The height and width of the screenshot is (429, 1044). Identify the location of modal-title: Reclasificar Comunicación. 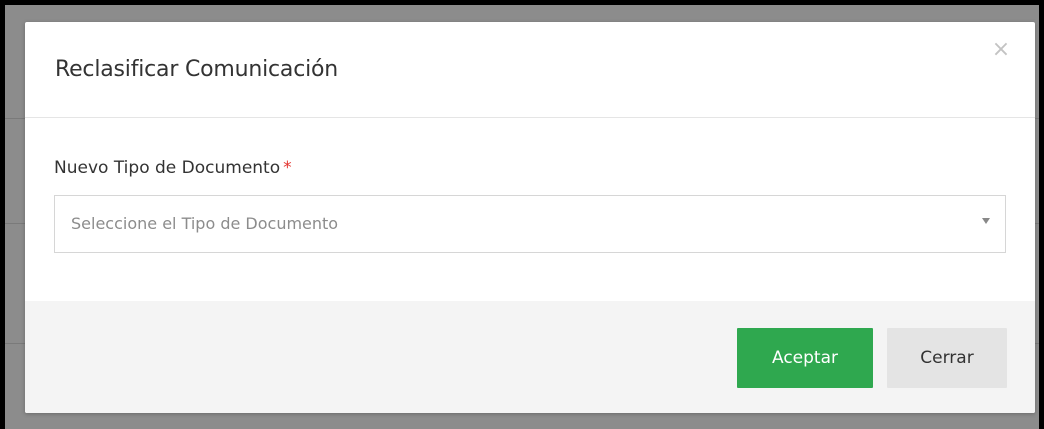
(197, 69).